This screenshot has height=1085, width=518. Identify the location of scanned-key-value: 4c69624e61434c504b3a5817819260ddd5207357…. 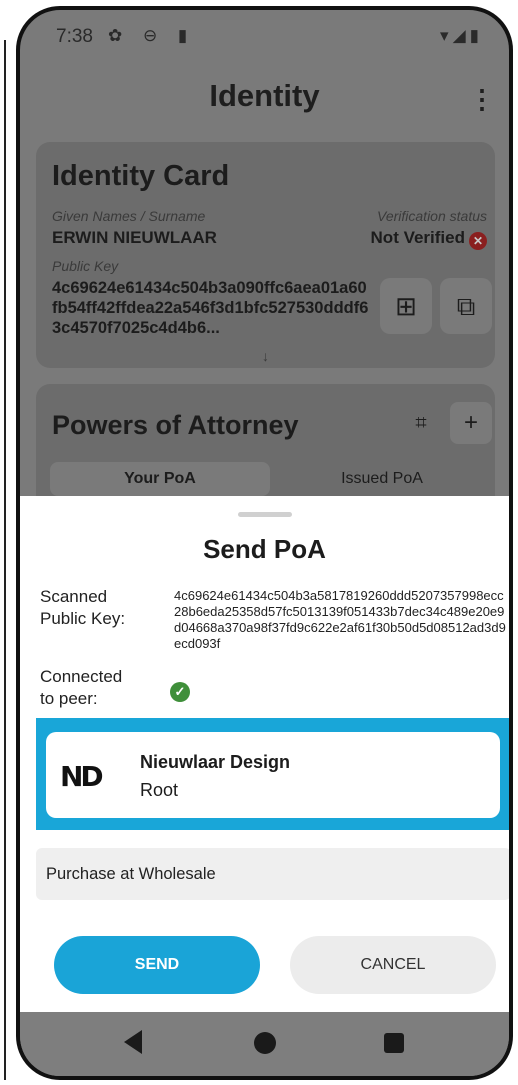
(340, 619).